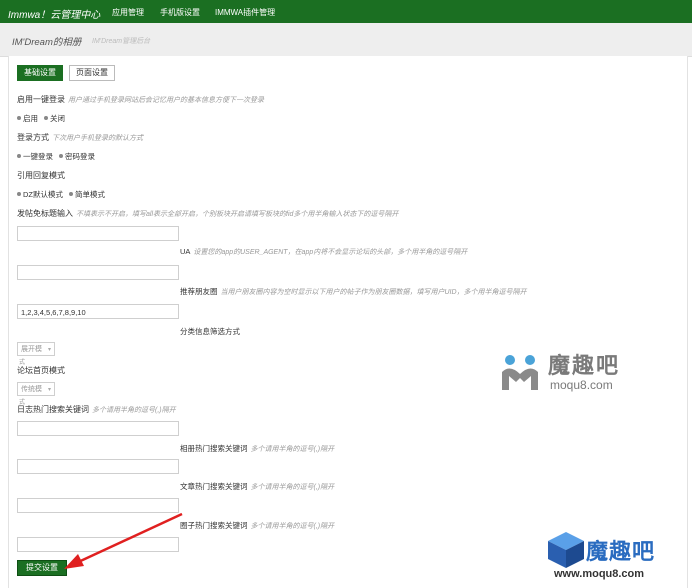 This screenshot has width=692, height=588. I want to click on log-keywords-input, so click(98, 428).